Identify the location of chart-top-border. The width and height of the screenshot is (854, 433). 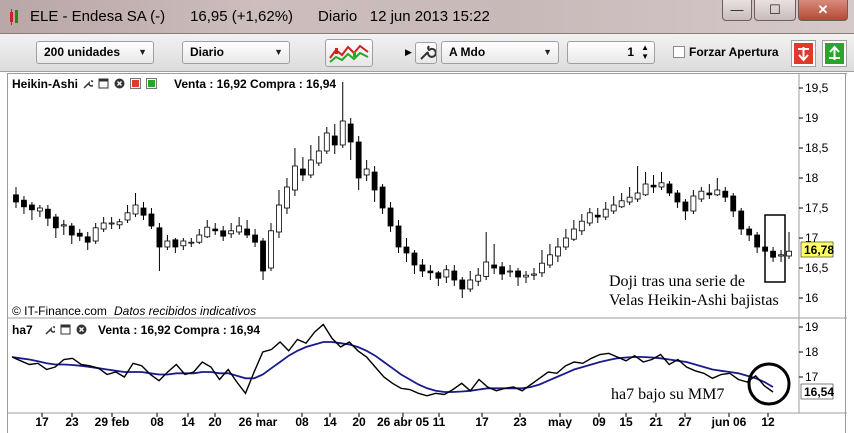
(427, 73).